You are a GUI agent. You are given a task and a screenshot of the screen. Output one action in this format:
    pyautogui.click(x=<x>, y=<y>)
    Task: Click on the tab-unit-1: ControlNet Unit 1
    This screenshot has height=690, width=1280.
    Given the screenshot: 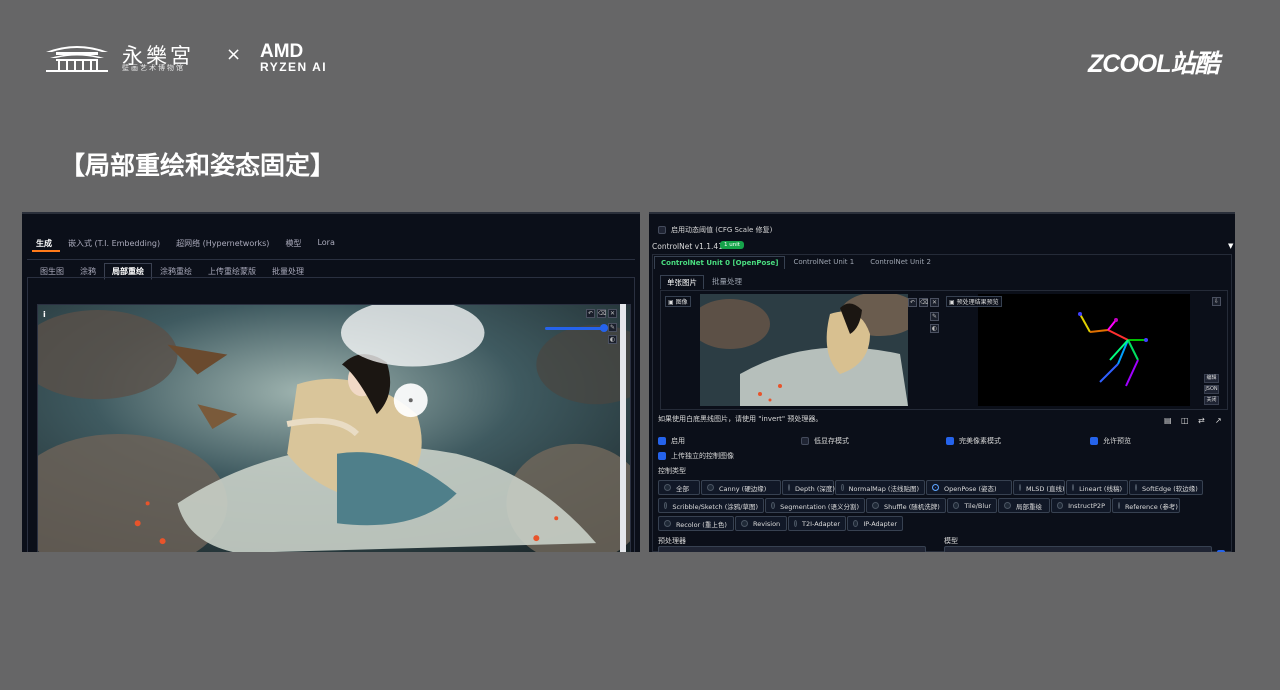 What is the action you would take?
    pyautogui.click(x=823, y=262)
    